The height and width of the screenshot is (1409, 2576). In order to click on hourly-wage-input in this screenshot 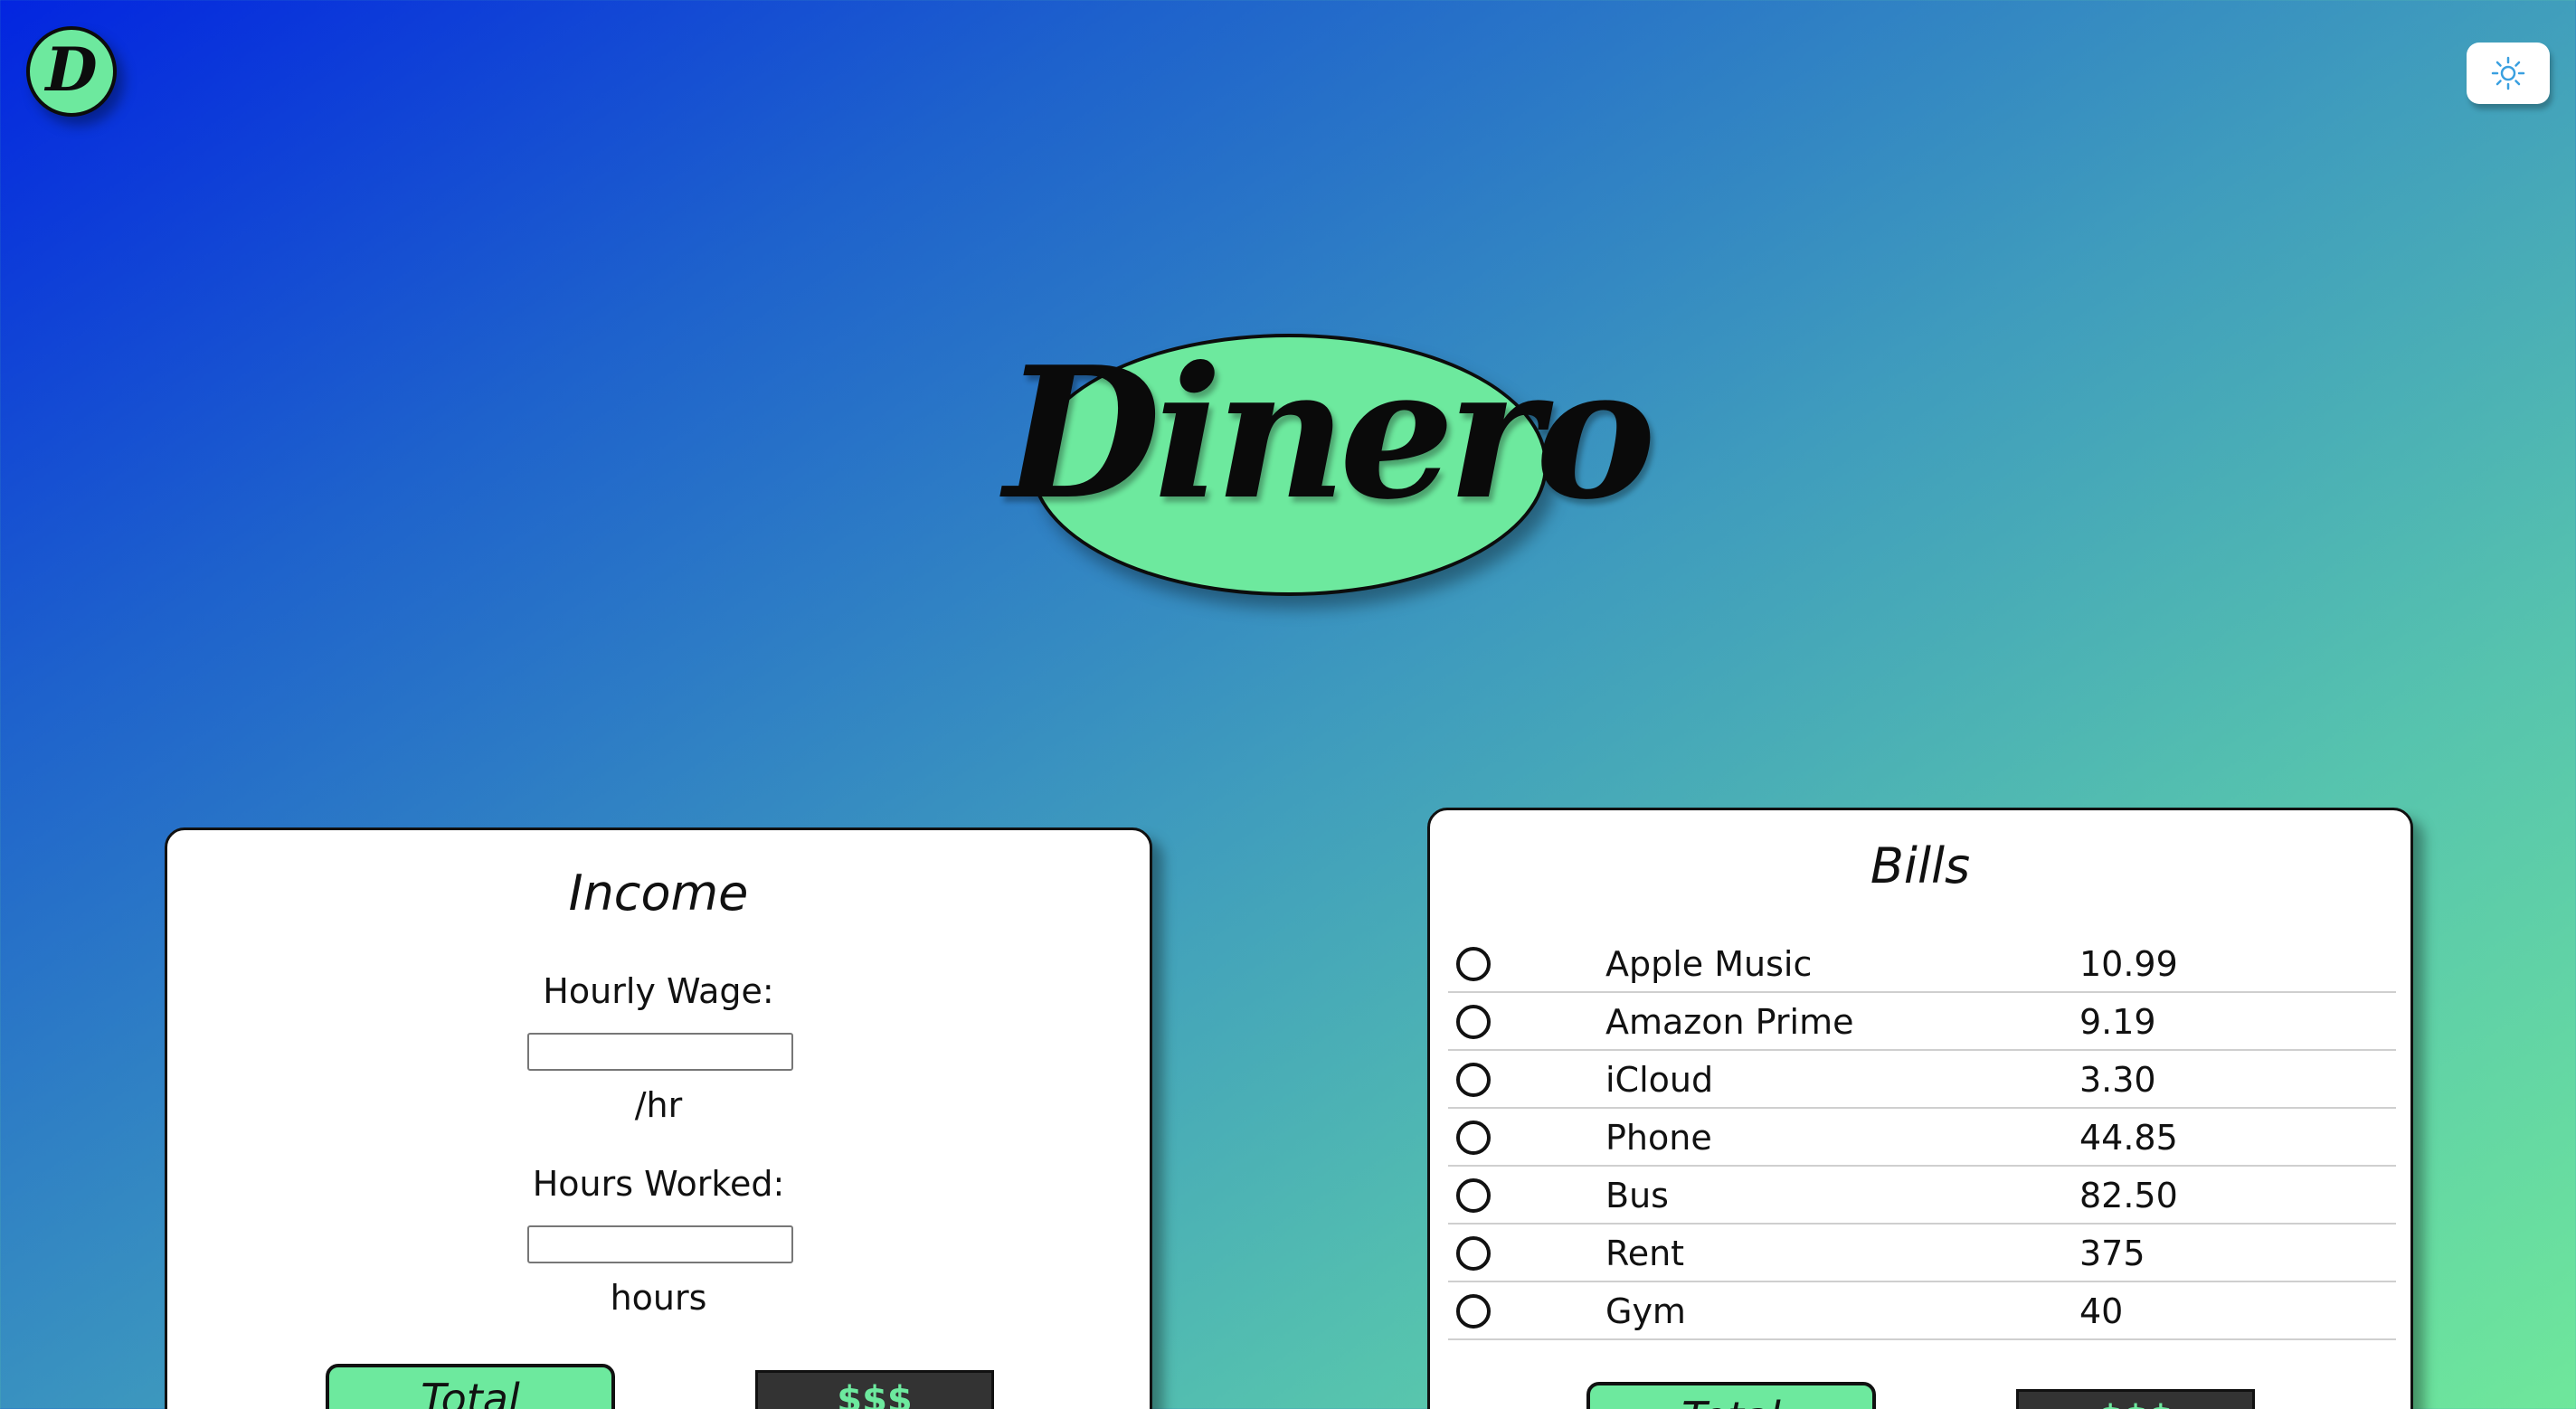, I will do `click(660, 1052)`.